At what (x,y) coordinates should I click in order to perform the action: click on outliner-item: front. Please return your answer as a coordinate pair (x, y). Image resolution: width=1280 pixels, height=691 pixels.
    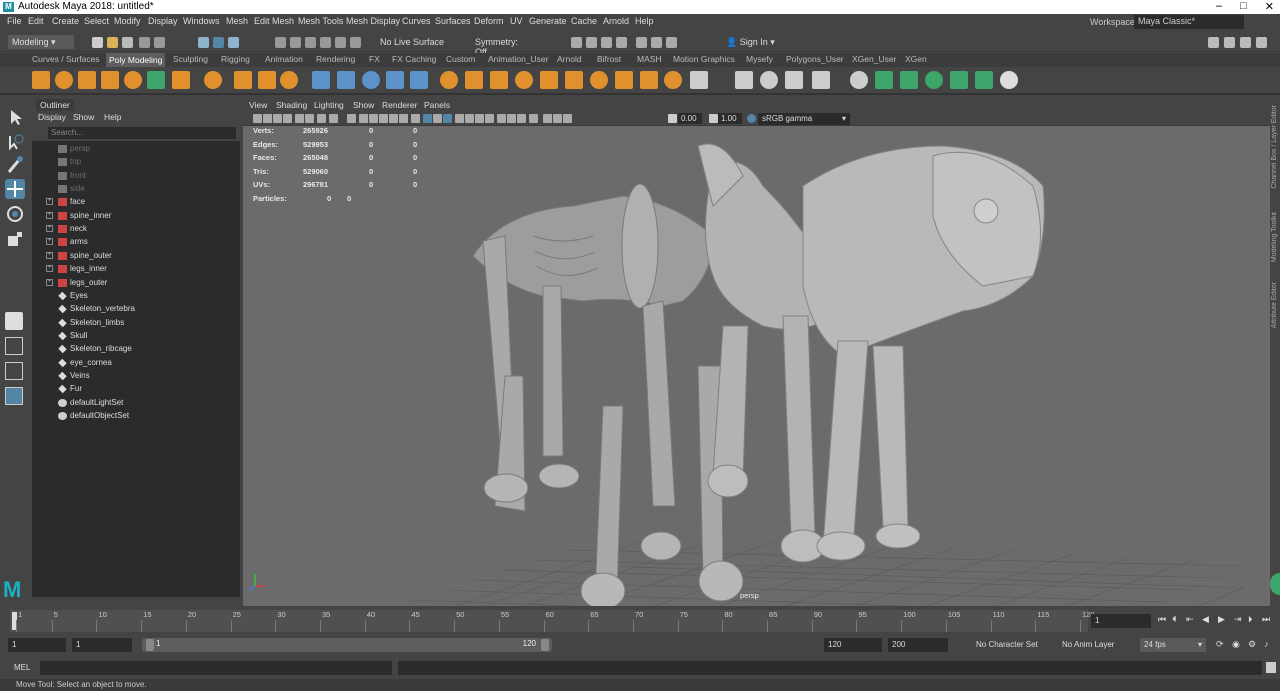
    Looking at the image, I should click on (136, 176).